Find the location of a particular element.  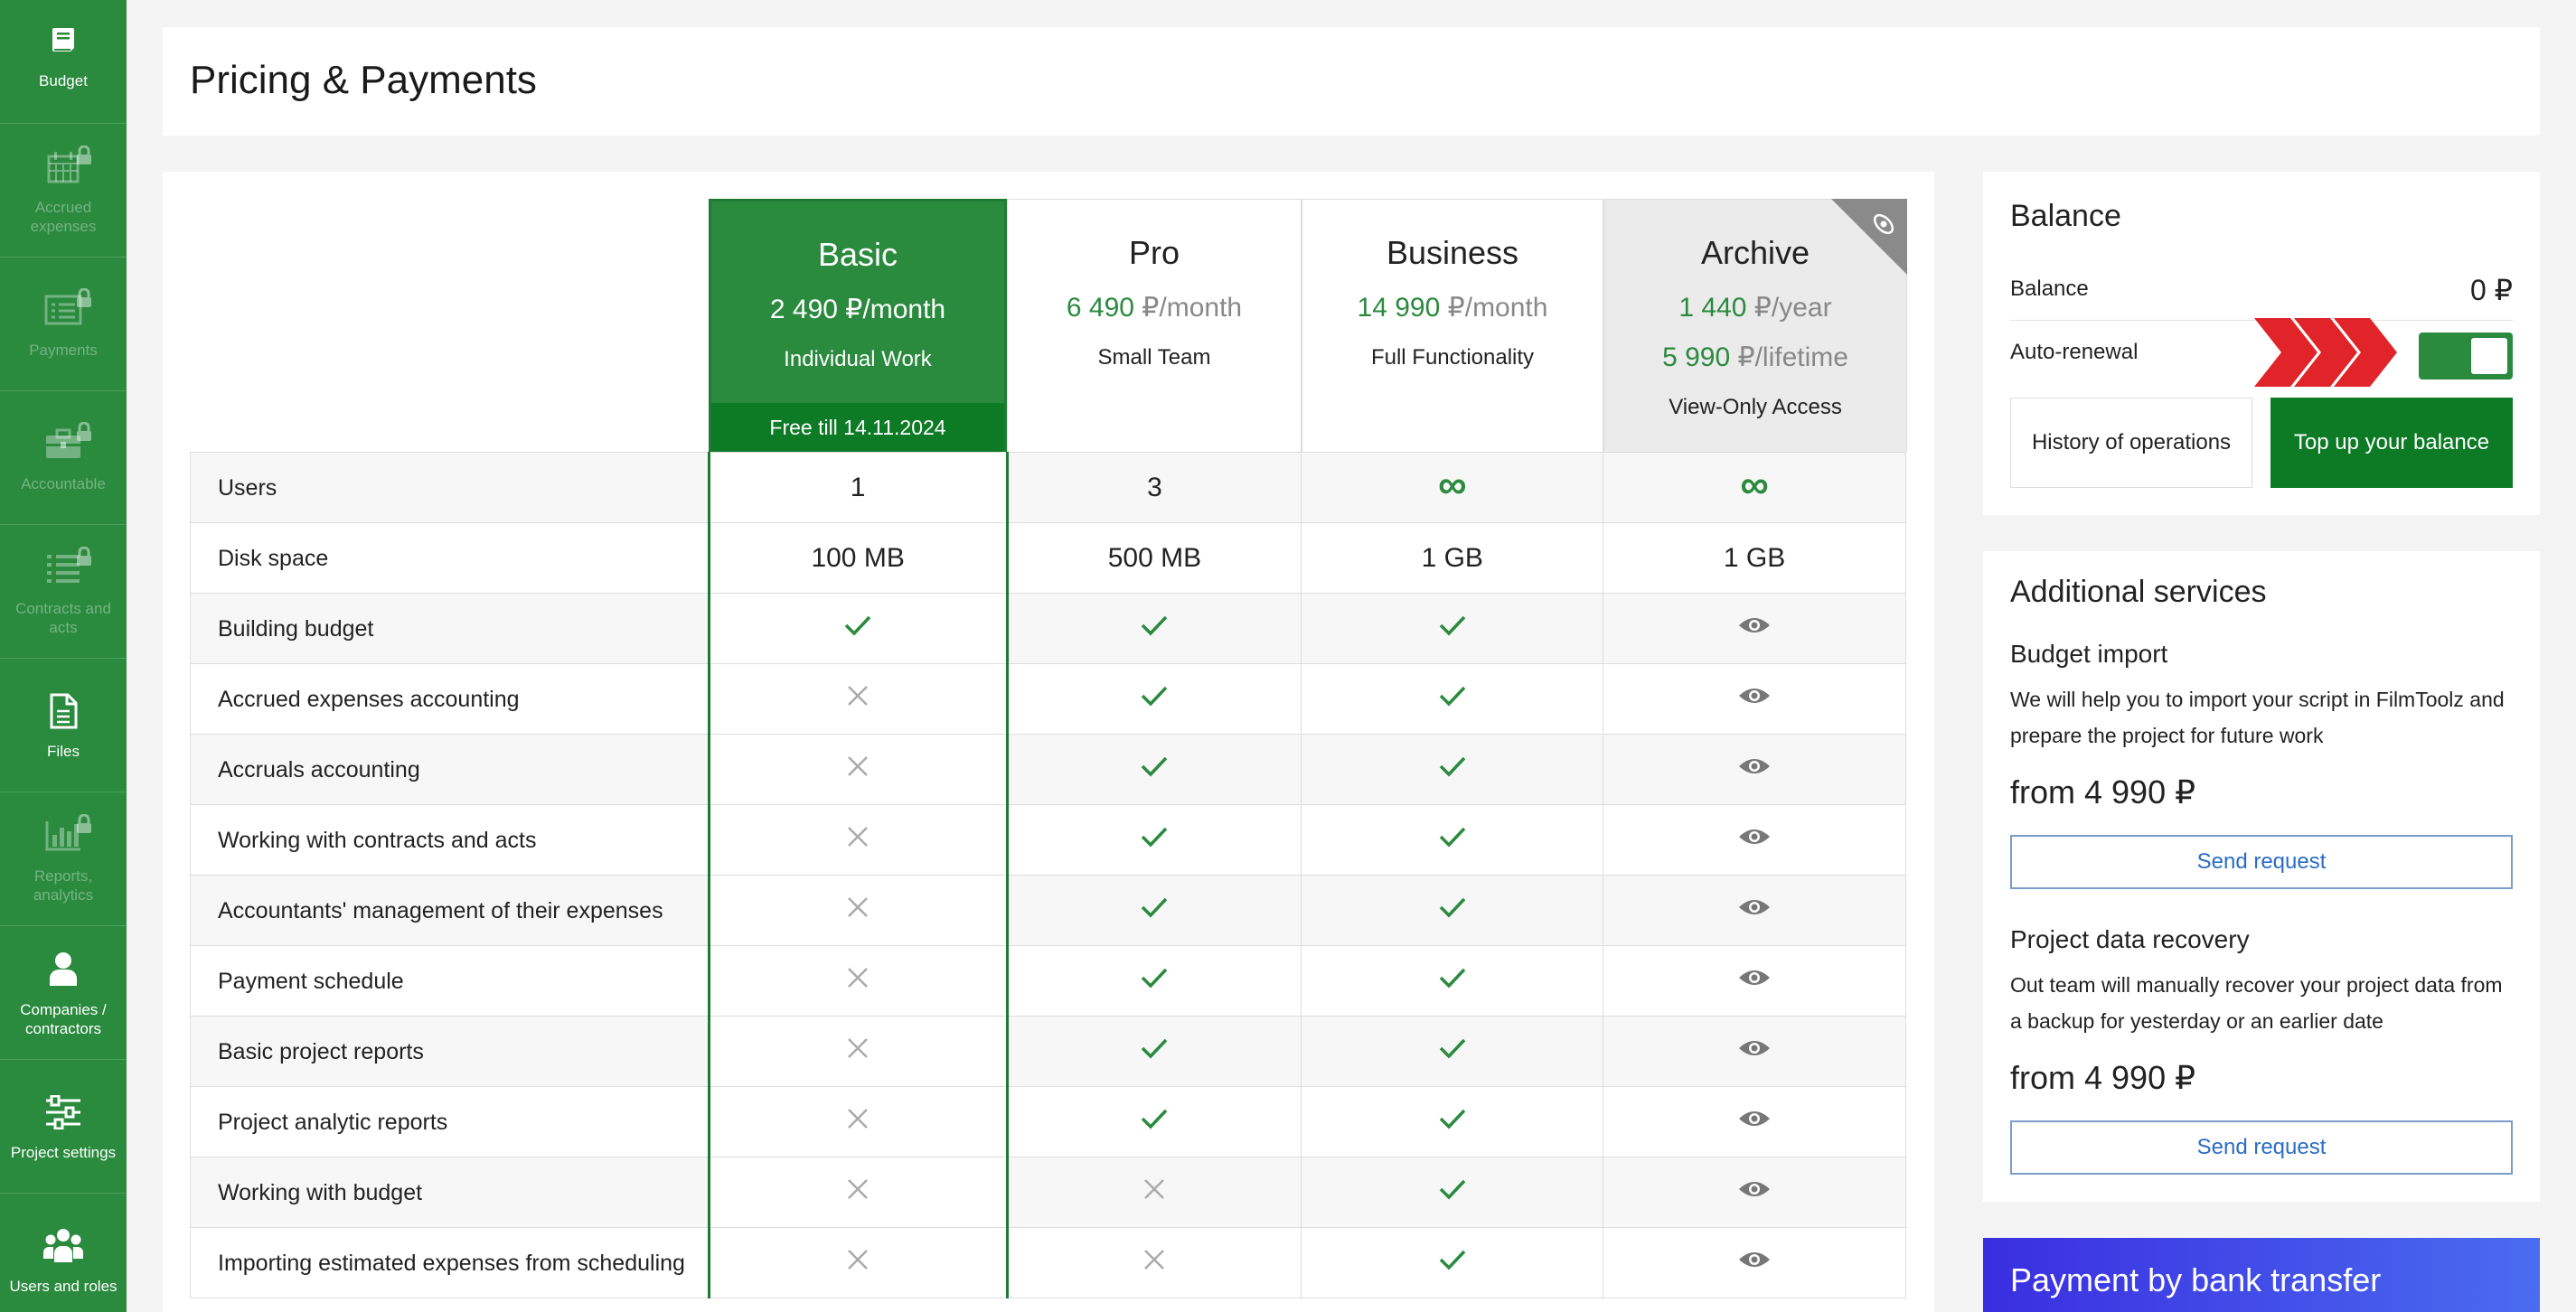

sidebar-item-contracts-and-acts: Contracts and acts is located at coordinates (63, 592).